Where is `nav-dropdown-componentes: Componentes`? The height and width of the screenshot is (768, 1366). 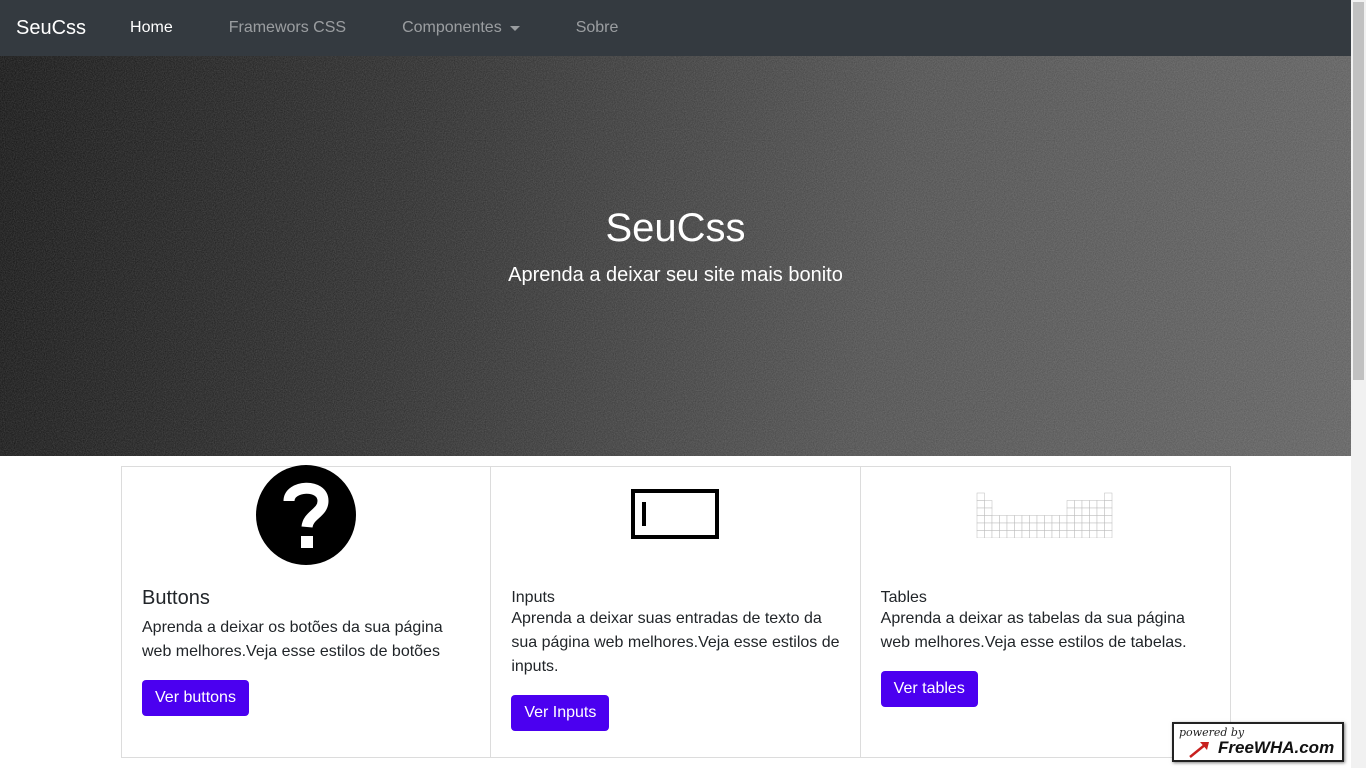
nav-dropdown-componentes: Componentes is located at coordinates (461, 28).